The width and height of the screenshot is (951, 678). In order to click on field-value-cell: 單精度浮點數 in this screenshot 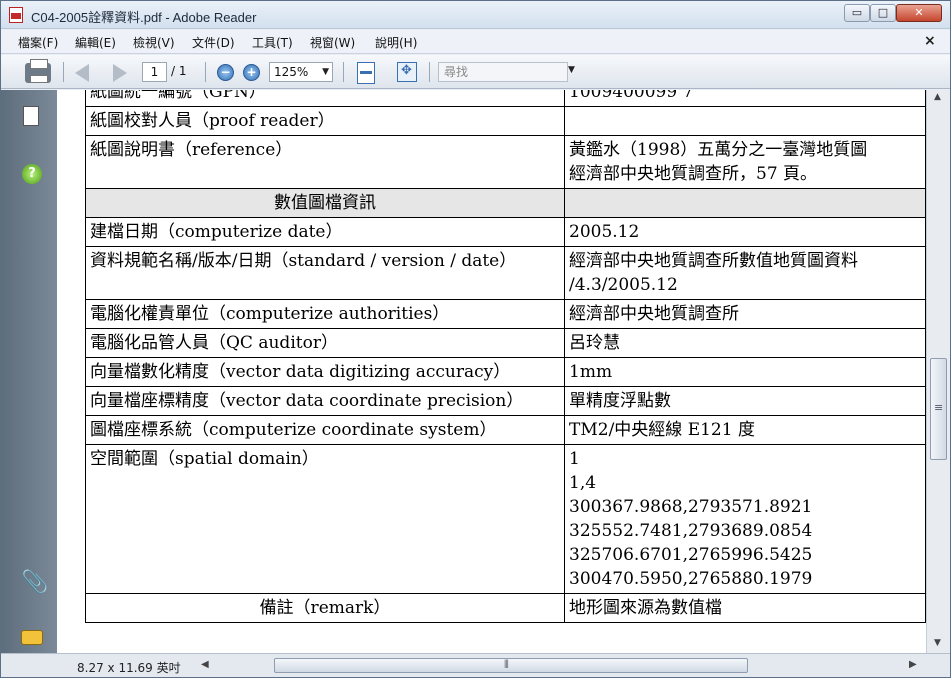, I will do `click(745, 401)`.